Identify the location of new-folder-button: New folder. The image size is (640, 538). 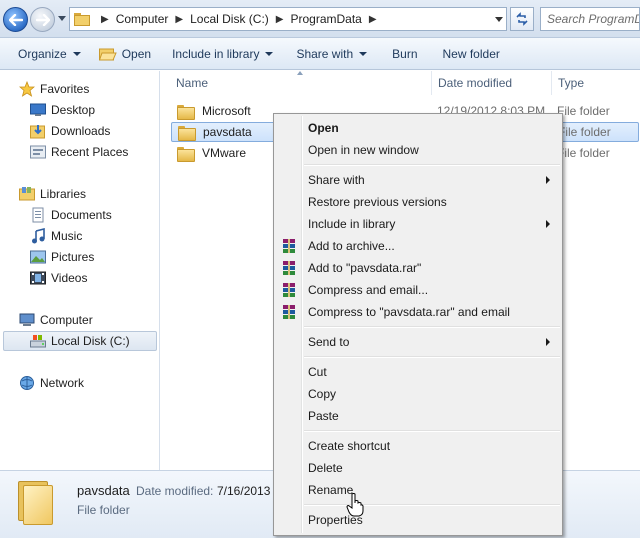
(468, 54).